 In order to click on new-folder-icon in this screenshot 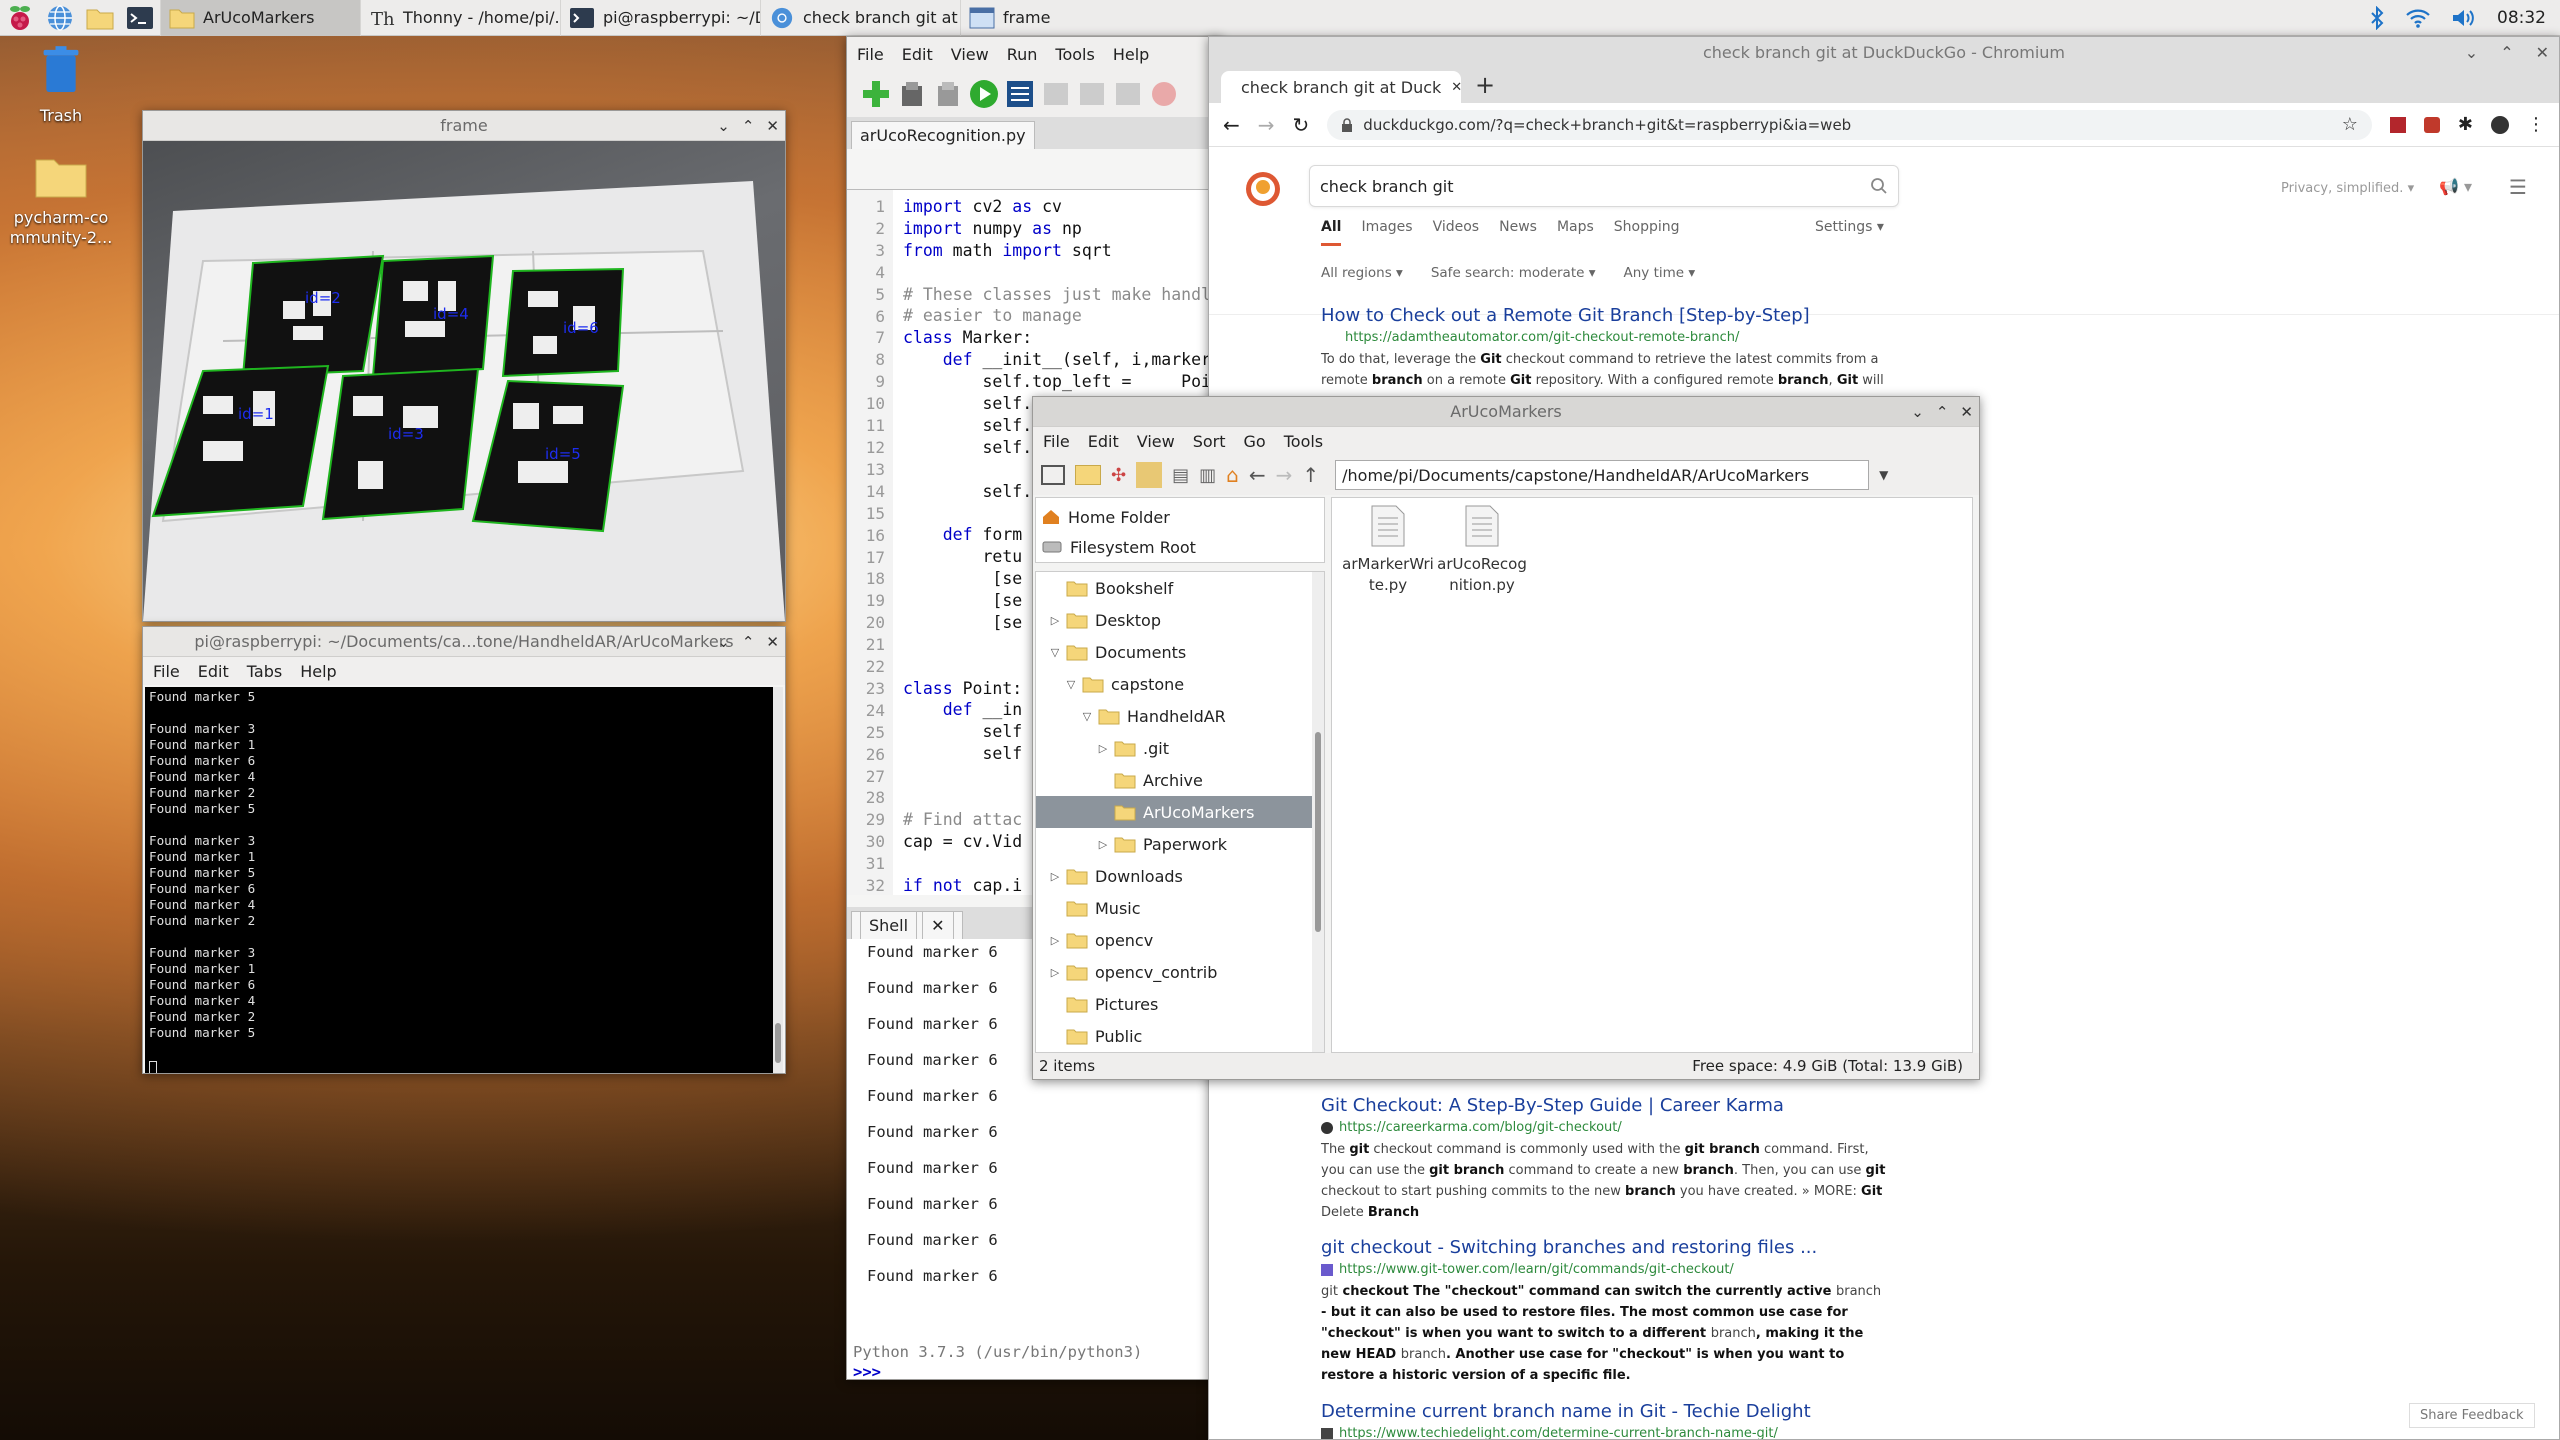, I will do `click(1088, 475)`.